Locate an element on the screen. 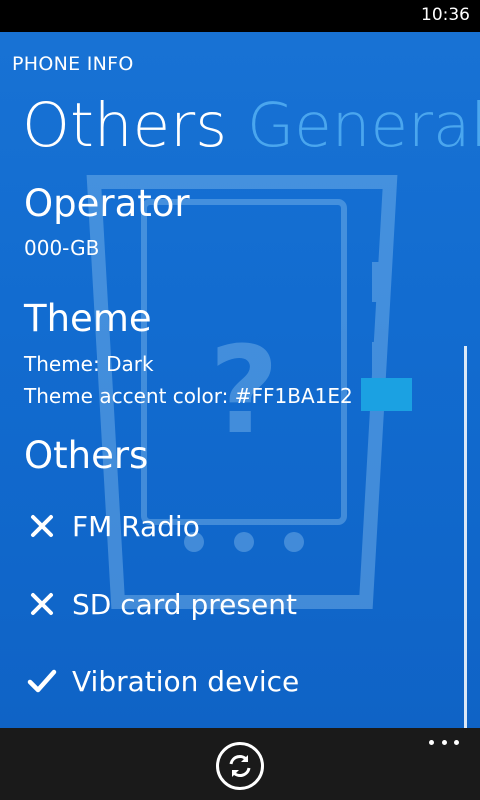  scrollbar is located at coordinates (465, 537).